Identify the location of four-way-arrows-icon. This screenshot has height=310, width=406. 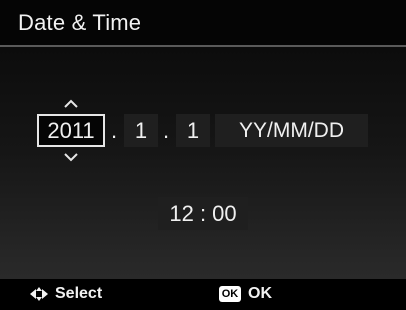
(39, 294).